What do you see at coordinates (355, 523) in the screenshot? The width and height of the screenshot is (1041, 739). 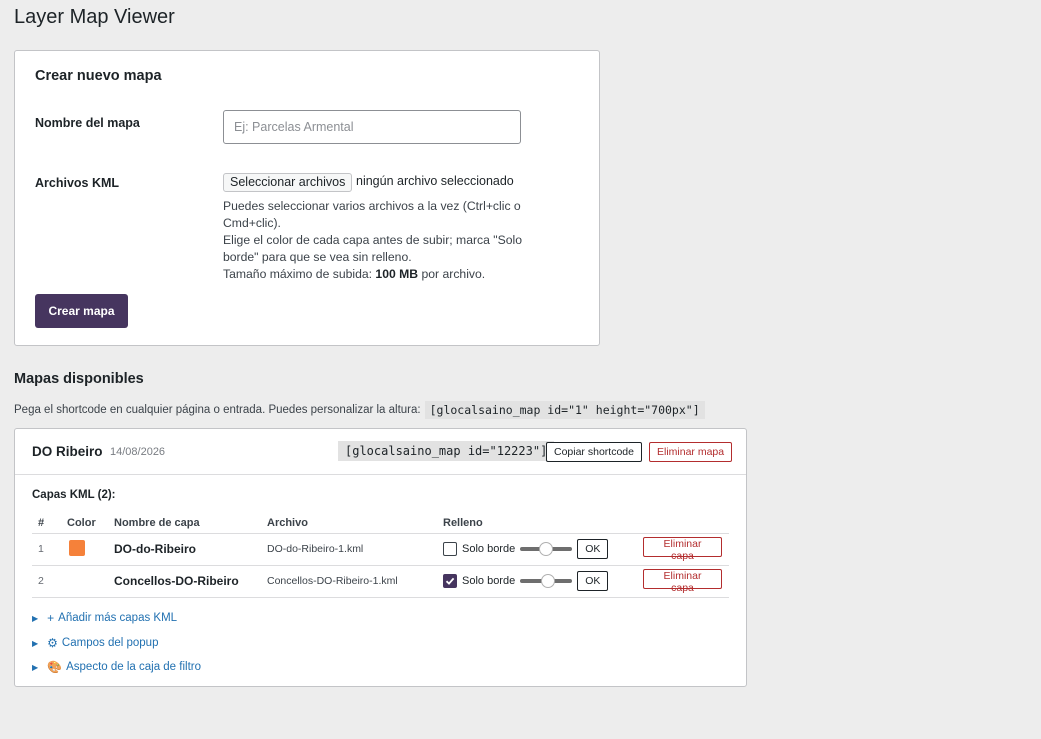 I see `column-header-file: Archivo` at bounding box center [355, 523].